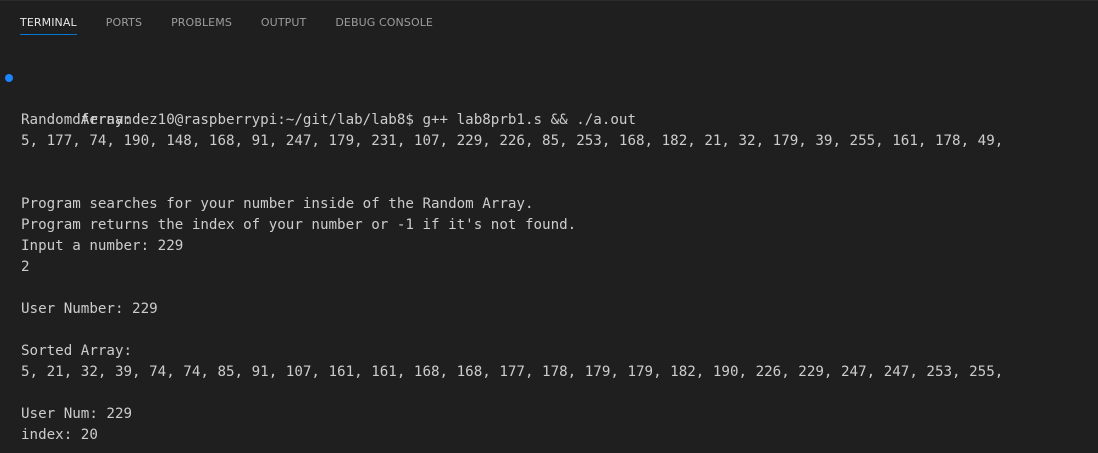 The width and height of the screenshot is (1098, 453). I want to click on tab-problems: PROBLEMS, so click(201, 21).